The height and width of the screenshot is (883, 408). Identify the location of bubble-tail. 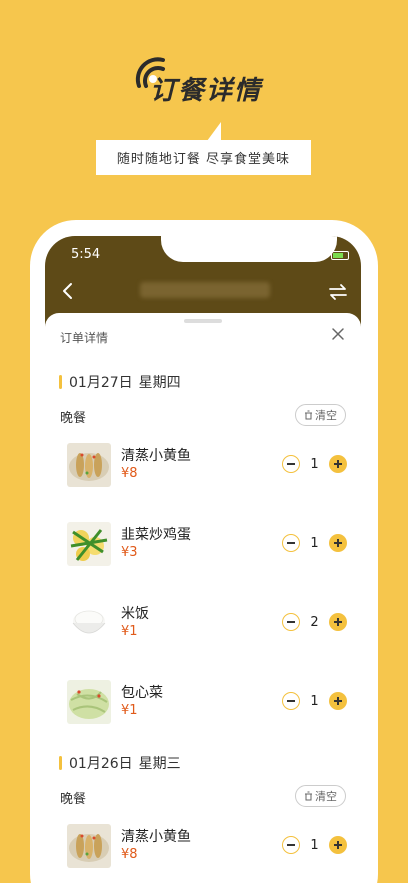
(214, 131).